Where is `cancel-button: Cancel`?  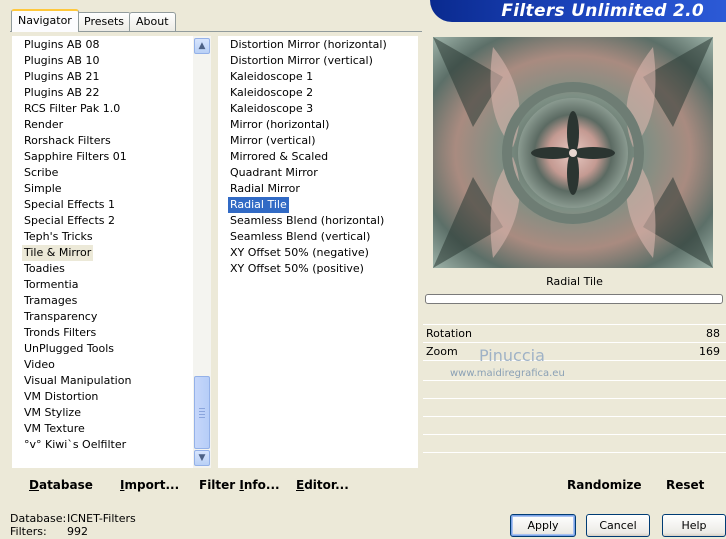
cancel-button: Cancel is located at coordinates (618, 525).